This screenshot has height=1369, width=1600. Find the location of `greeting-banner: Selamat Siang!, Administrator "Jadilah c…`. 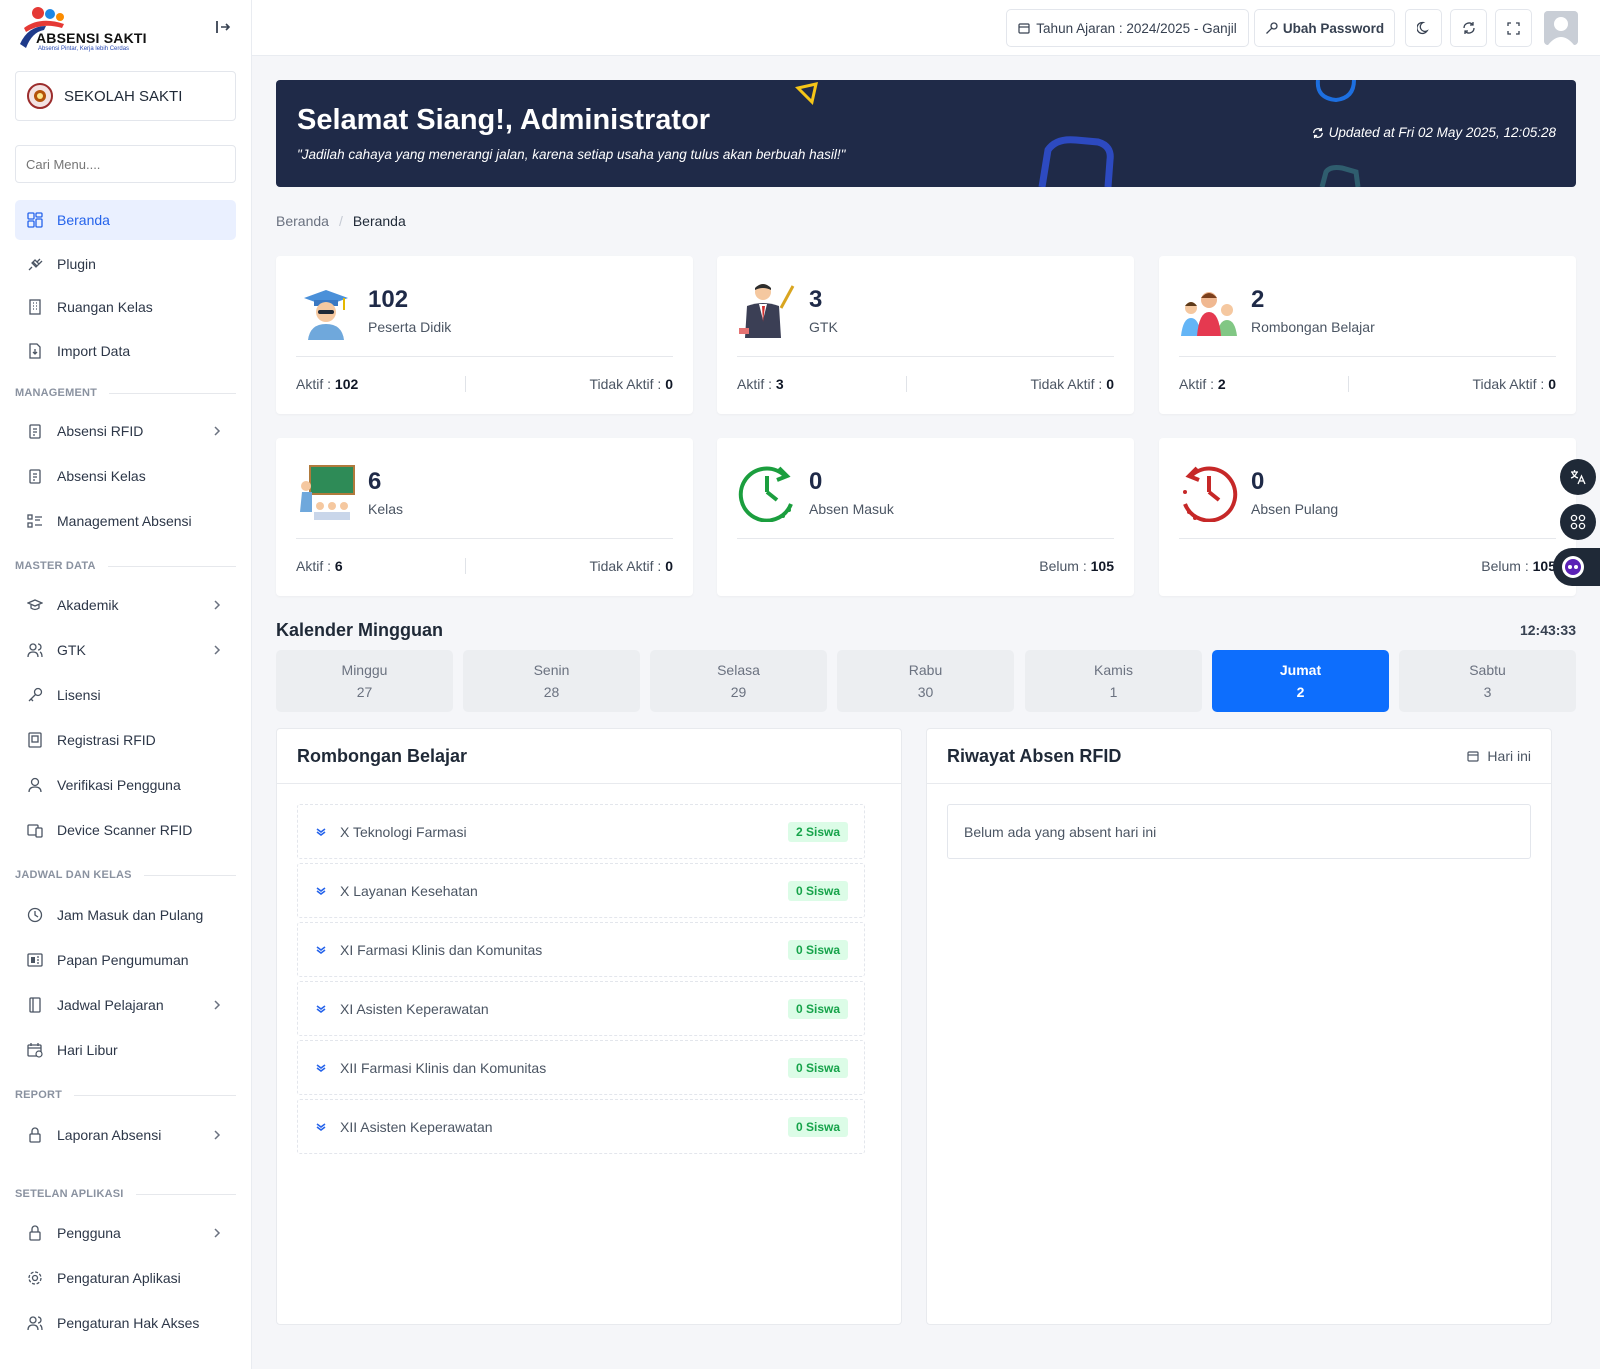

greeting-banner: Selamat Siang!, Administrator "Jadilah c… is located at coordinates (926, 133).